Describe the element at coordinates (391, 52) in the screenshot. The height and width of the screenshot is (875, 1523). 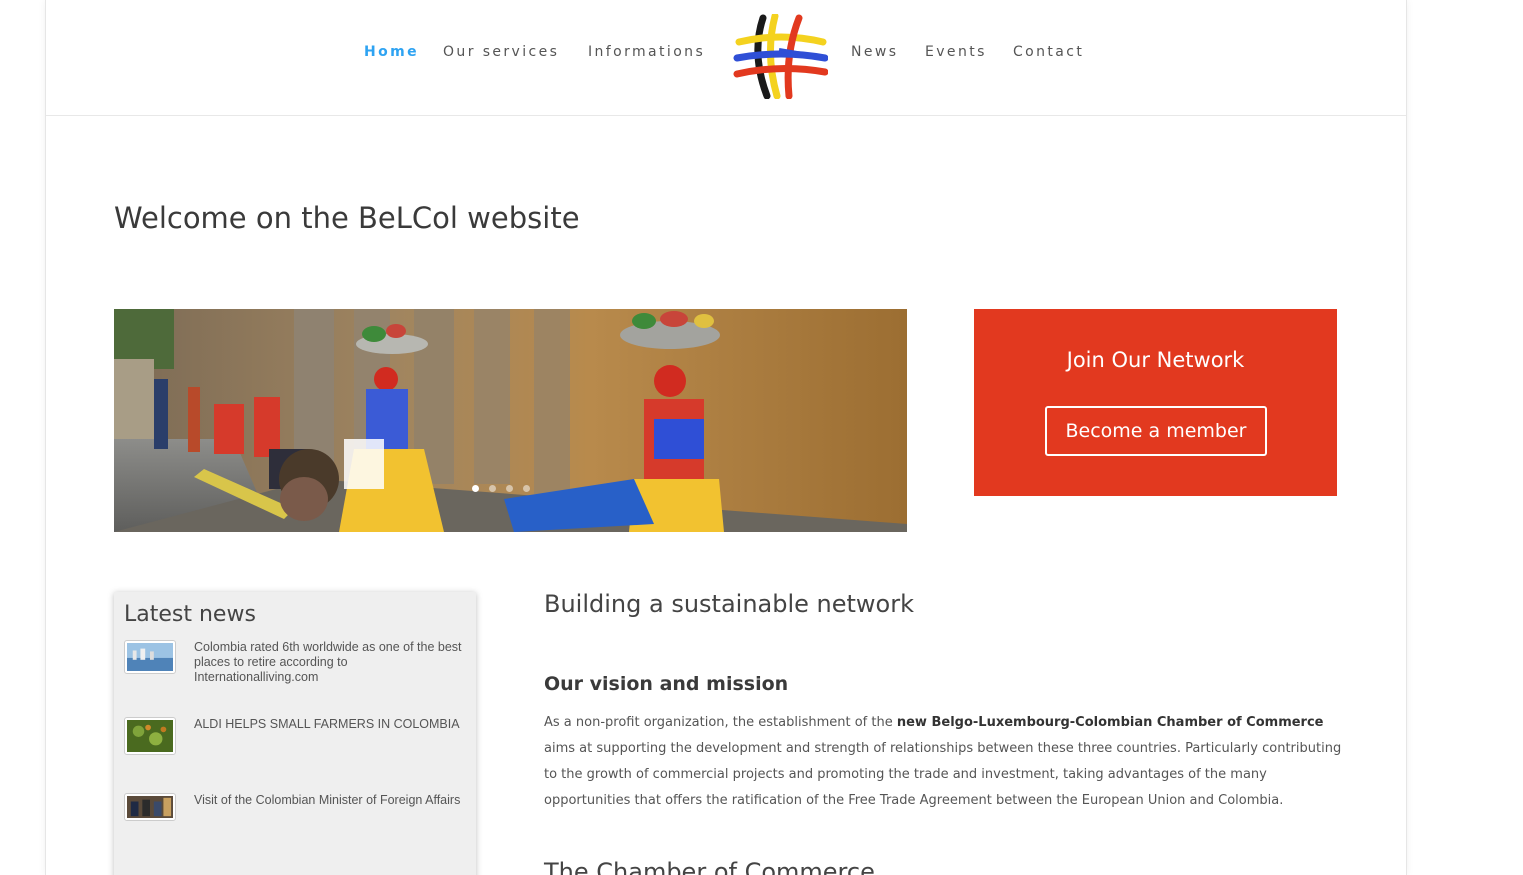
I see `nav-item-home: Home` at that location.